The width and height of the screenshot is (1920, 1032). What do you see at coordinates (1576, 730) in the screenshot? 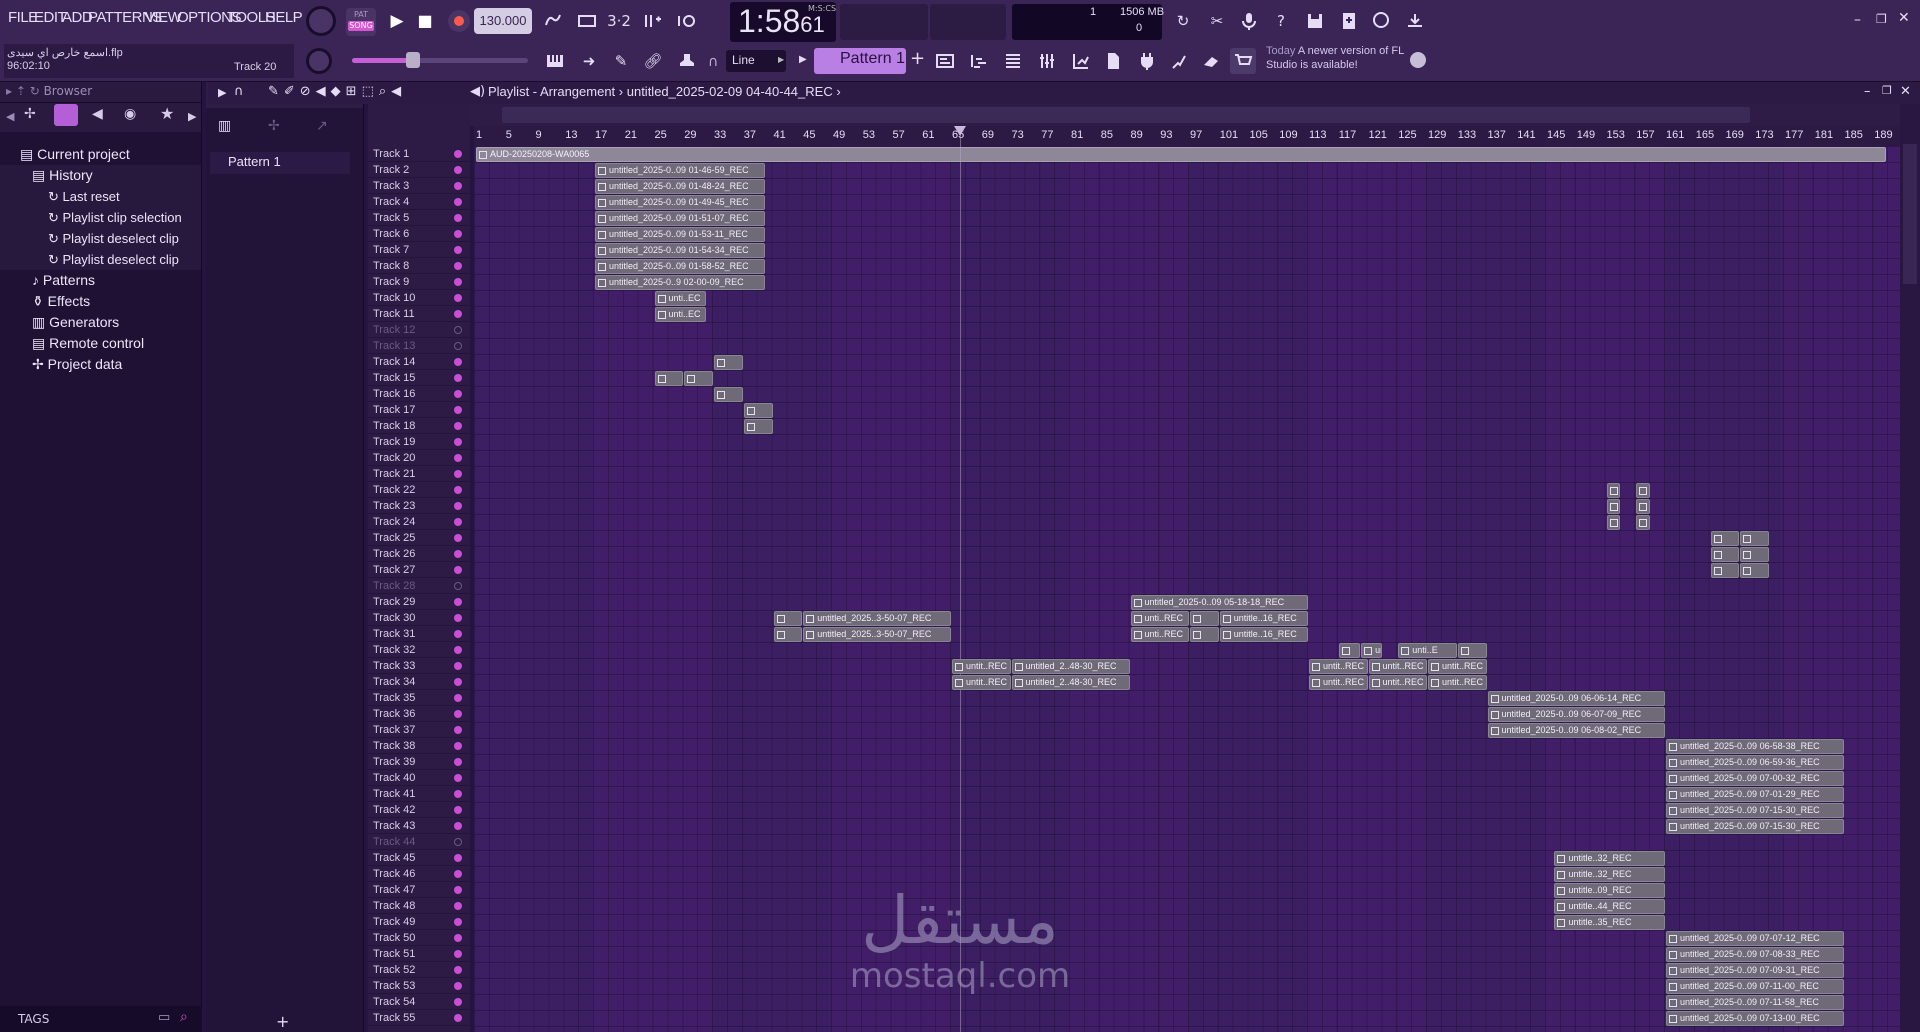
I see `playlist-clip: untitled_2025-0..09 06-08-02_REC` at bounding box center [1576, 730].